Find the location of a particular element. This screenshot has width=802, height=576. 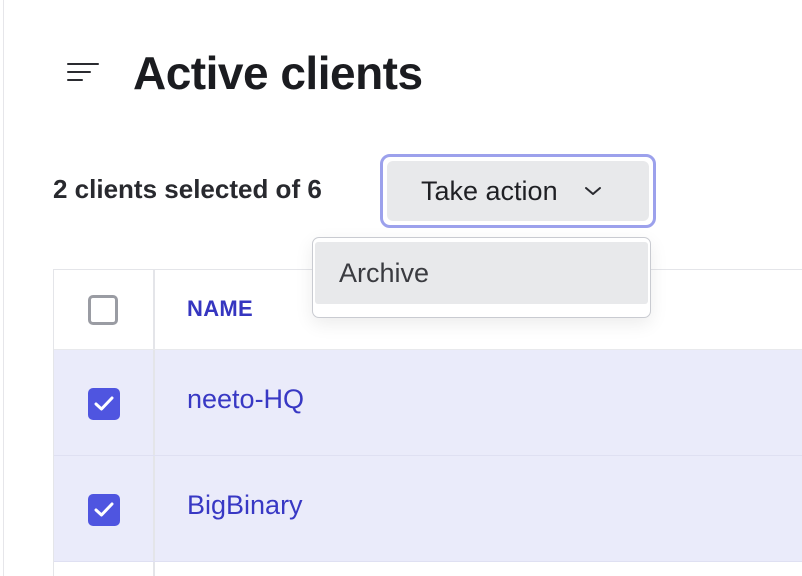

table-row is located at coordinates (428, 569).